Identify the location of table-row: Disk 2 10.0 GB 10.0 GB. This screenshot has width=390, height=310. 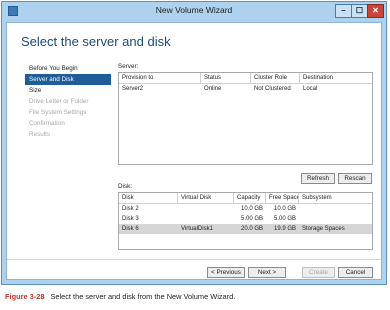
(245, 209).